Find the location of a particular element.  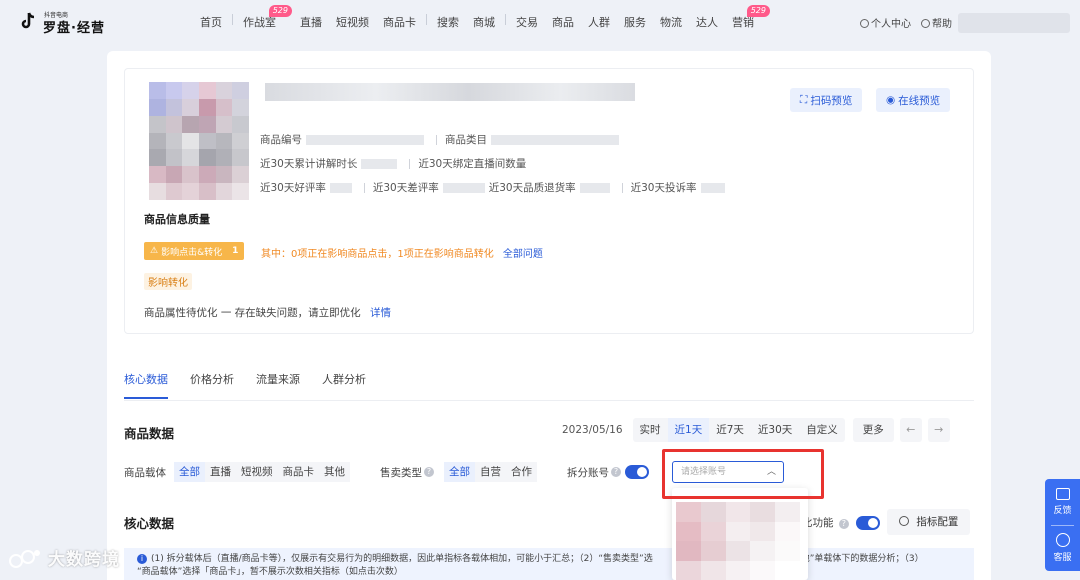

good-rate-label: 近30天好评率 is located at coordinates (293, 188).